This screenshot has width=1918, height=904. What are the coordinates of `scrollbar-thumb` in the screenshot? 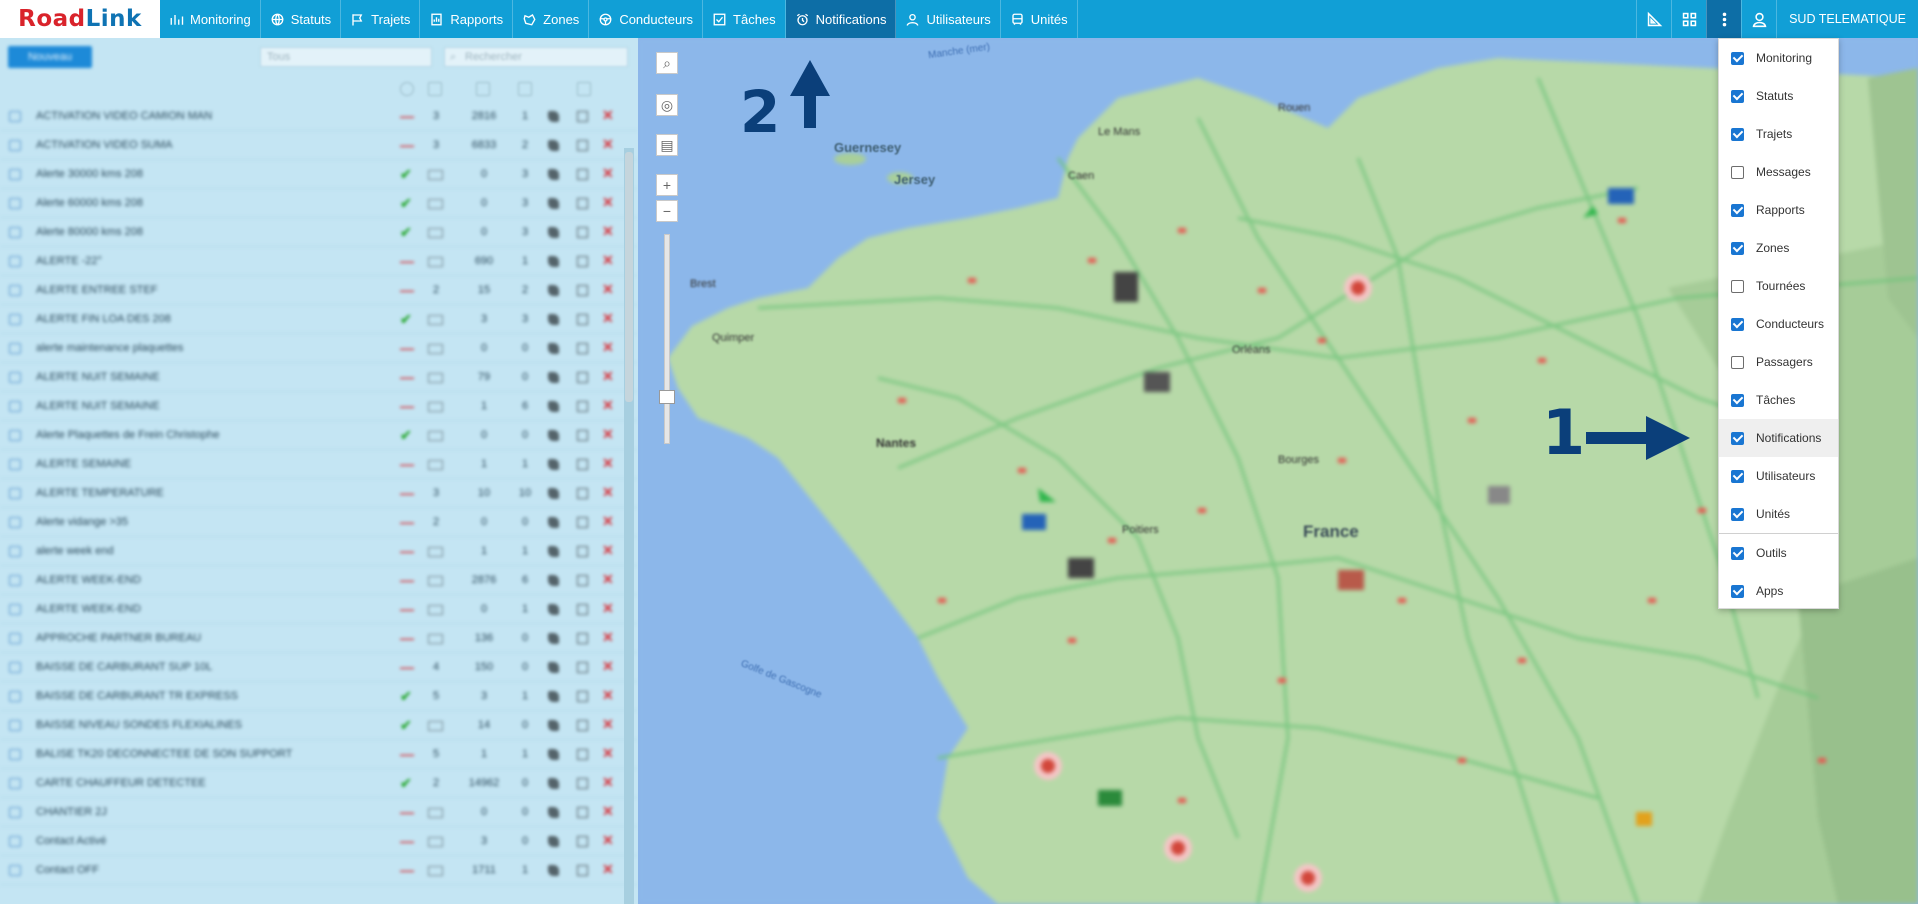 It's located at (629, 277).